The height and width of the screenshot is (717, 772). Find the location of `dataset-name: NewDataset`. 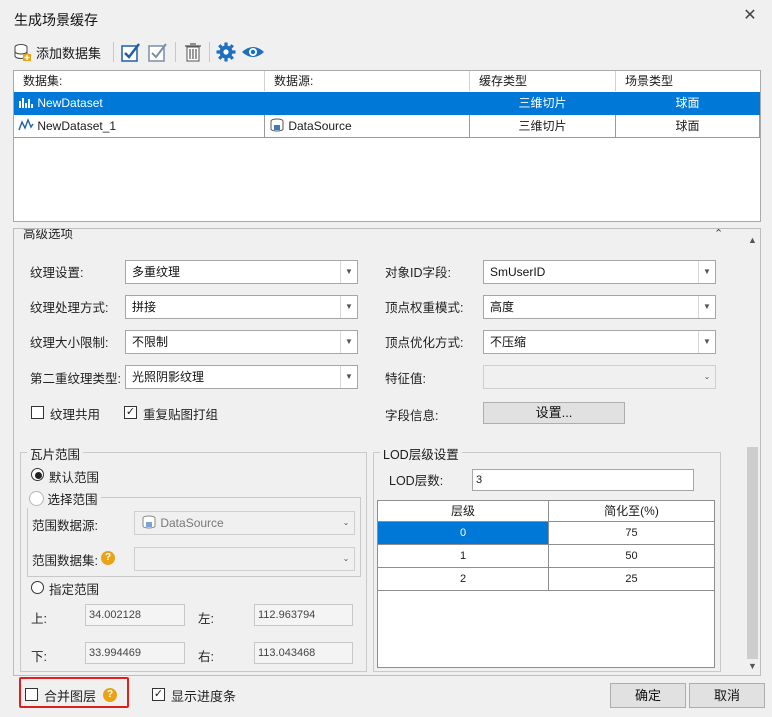

dataset-name: NewDataset is located at coordinates (70, 103).